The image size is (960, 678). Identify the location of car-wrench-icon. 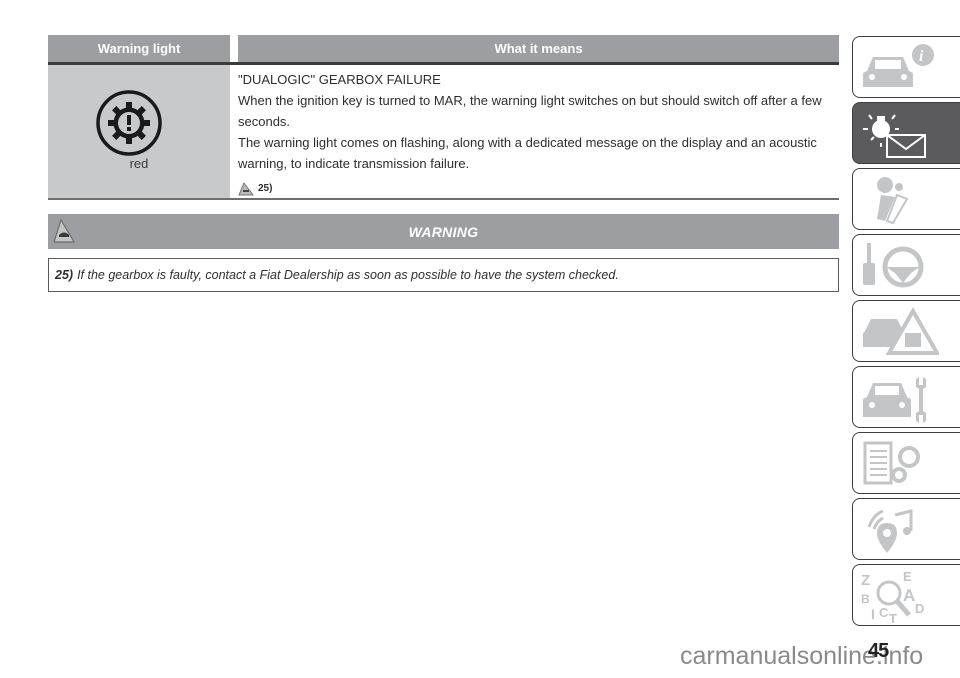
(894, 400).